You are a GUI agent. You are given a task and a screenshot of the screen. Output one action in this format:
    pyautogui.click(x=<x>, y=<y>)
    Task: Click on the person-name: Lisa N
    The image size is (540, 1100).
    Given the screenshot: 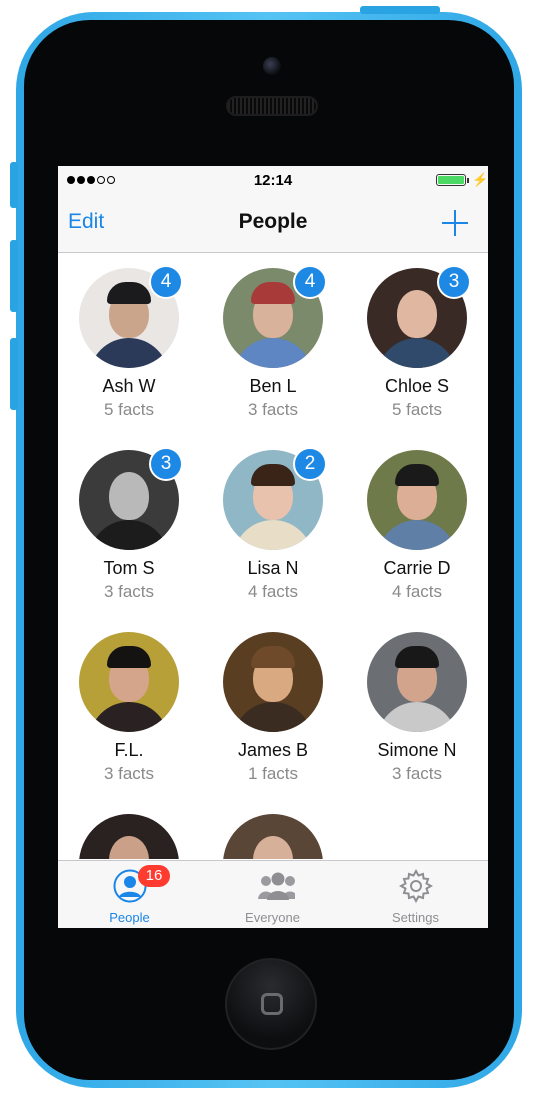 What is the action you would take?
    pyautogui.click(x=273, y=568)
    